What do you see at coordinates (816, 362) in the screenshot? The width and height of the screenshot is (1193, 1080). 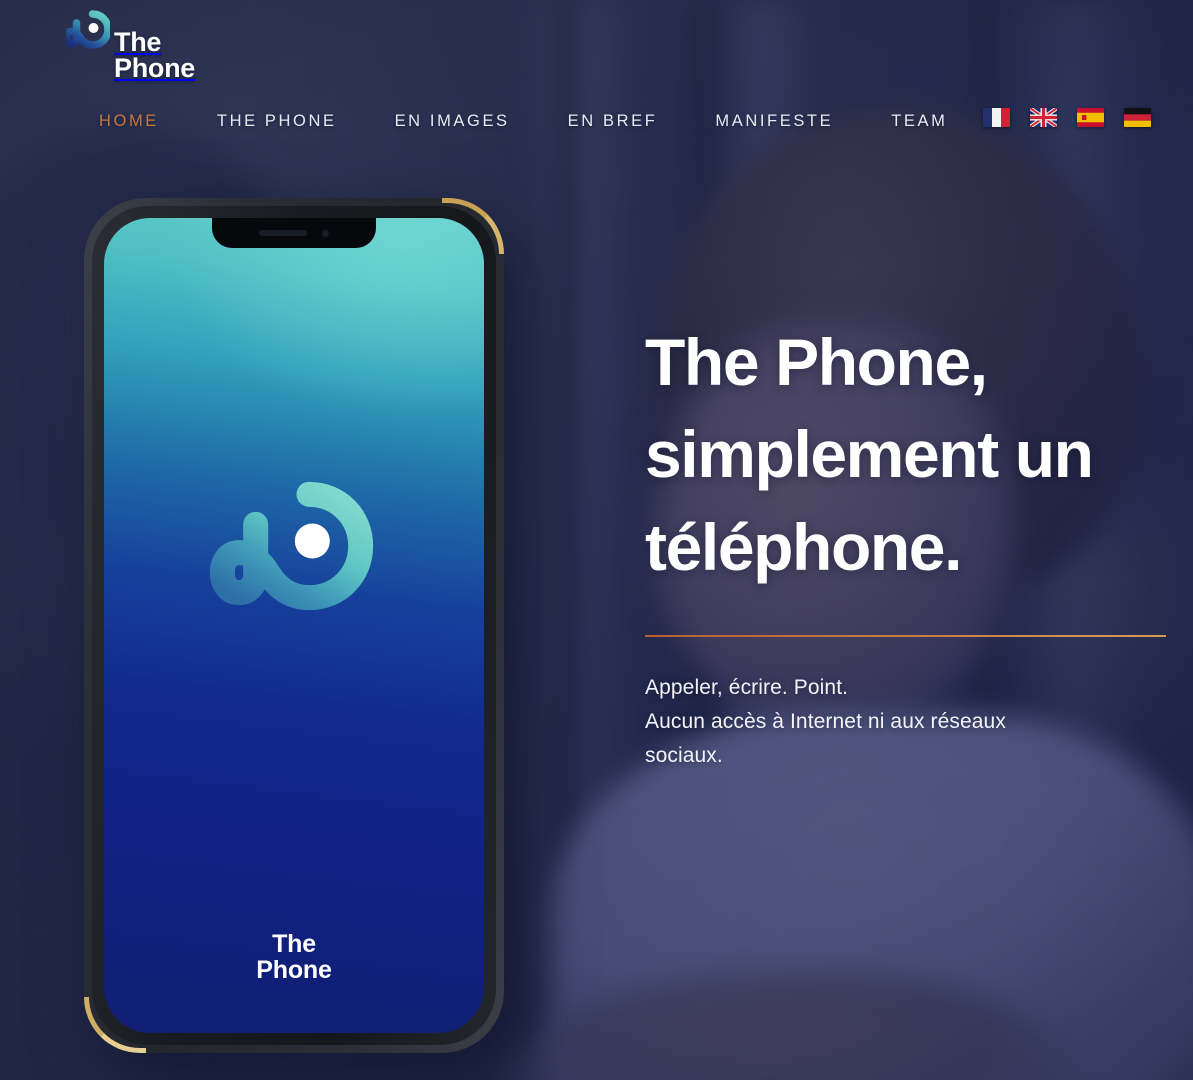 I see `hero-headline-line1: The Phone,` at bounding box center [816, 362].